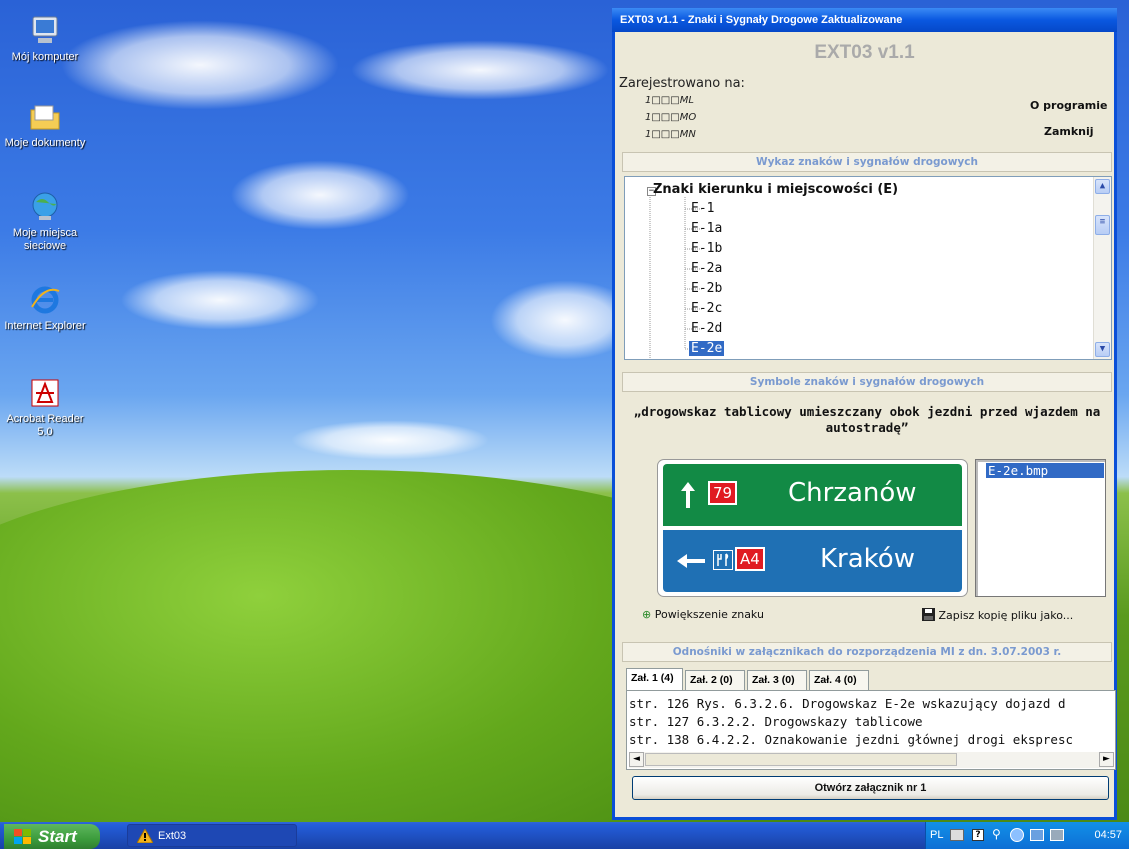 This screenshot has height=849, width=1129. I want to click on desktop-icon-label: Internet Explorer, so click(45, 326).